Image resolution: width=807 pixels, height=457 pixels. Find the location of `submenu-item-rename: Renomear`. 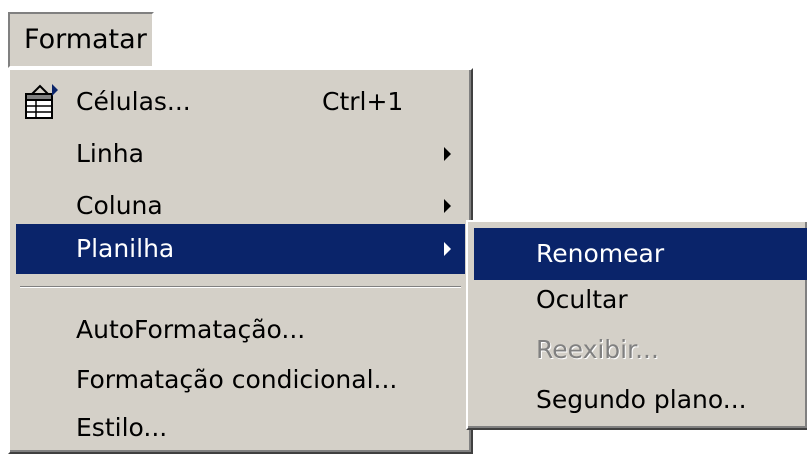

submenu-item-rename: Renomear is located at coordinates (640, 254).